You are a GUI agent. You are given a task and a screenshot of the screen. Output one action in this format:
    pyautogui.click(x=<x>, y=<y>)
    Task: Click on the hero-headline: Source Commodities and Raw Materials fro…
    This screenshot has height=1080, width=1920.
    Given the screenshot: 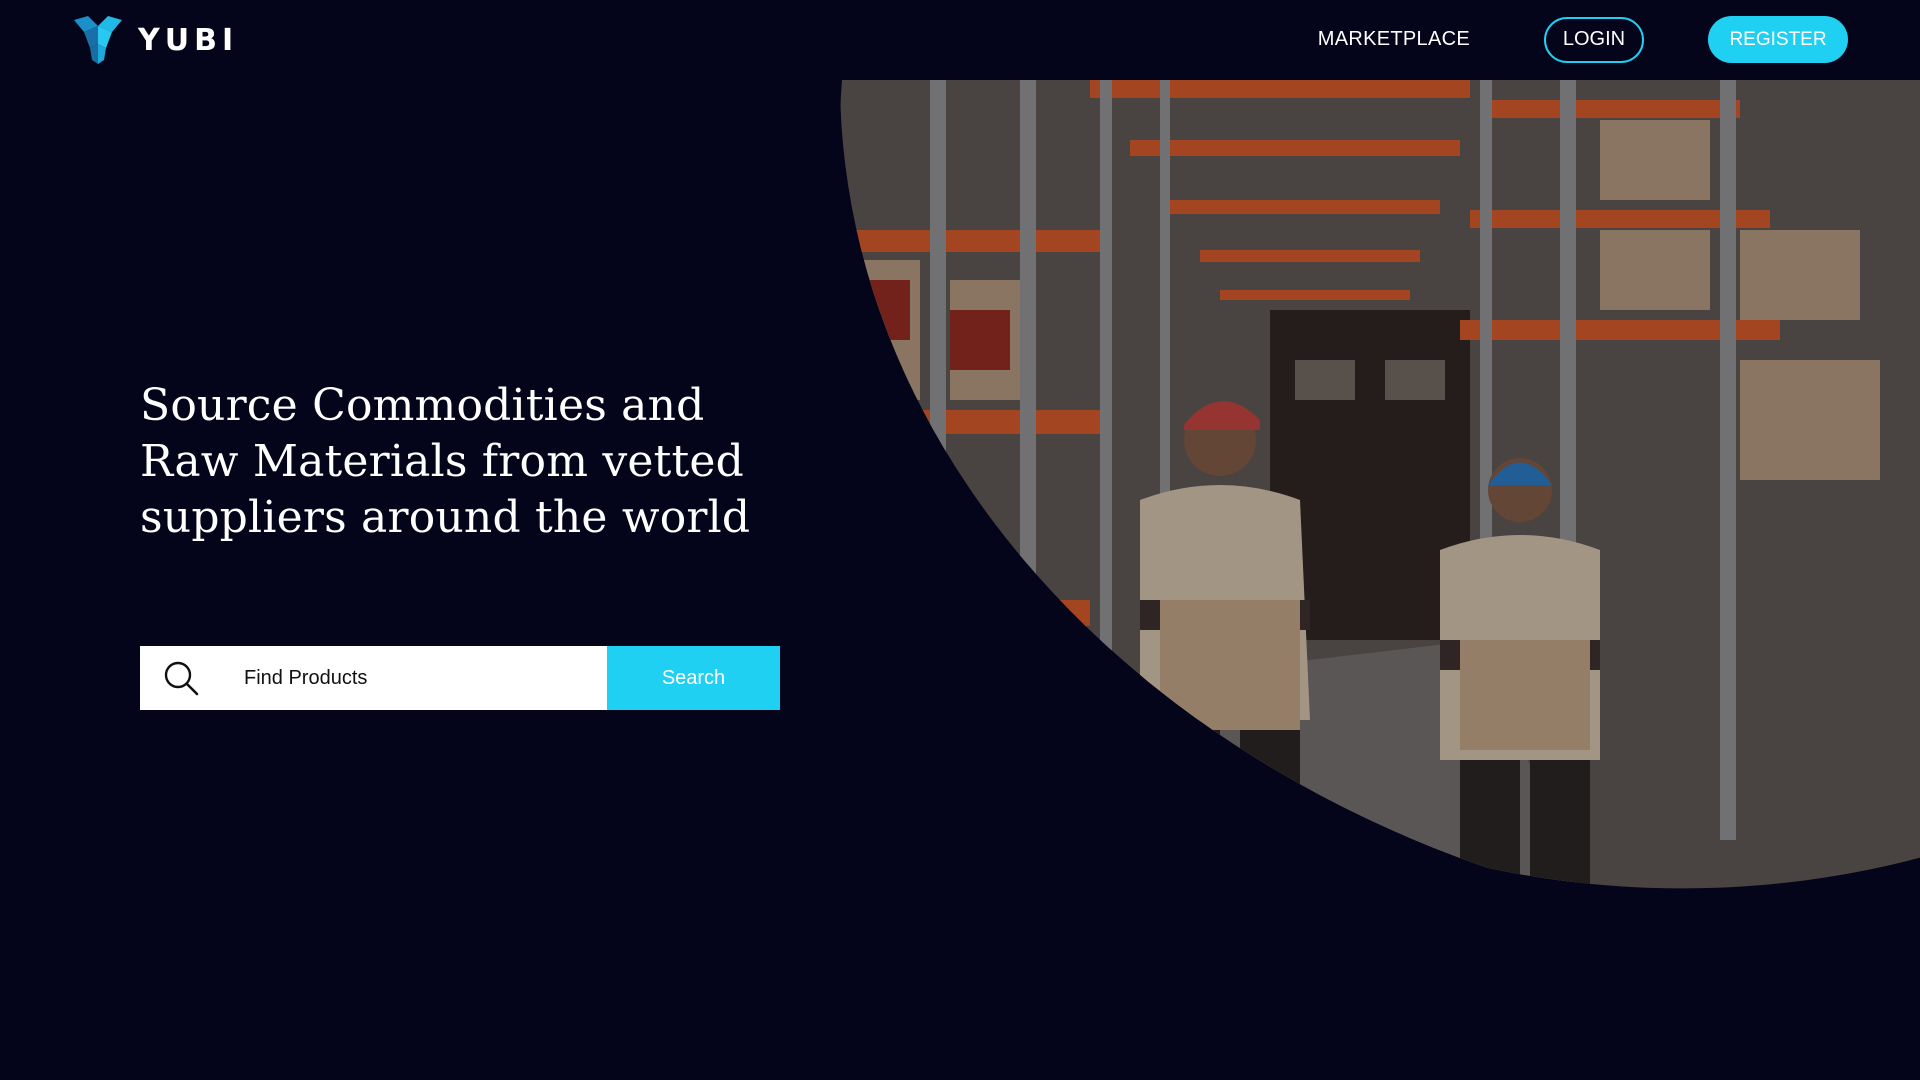 What is the action you would take?
    pyautogui.click(x=445, y=461)
    